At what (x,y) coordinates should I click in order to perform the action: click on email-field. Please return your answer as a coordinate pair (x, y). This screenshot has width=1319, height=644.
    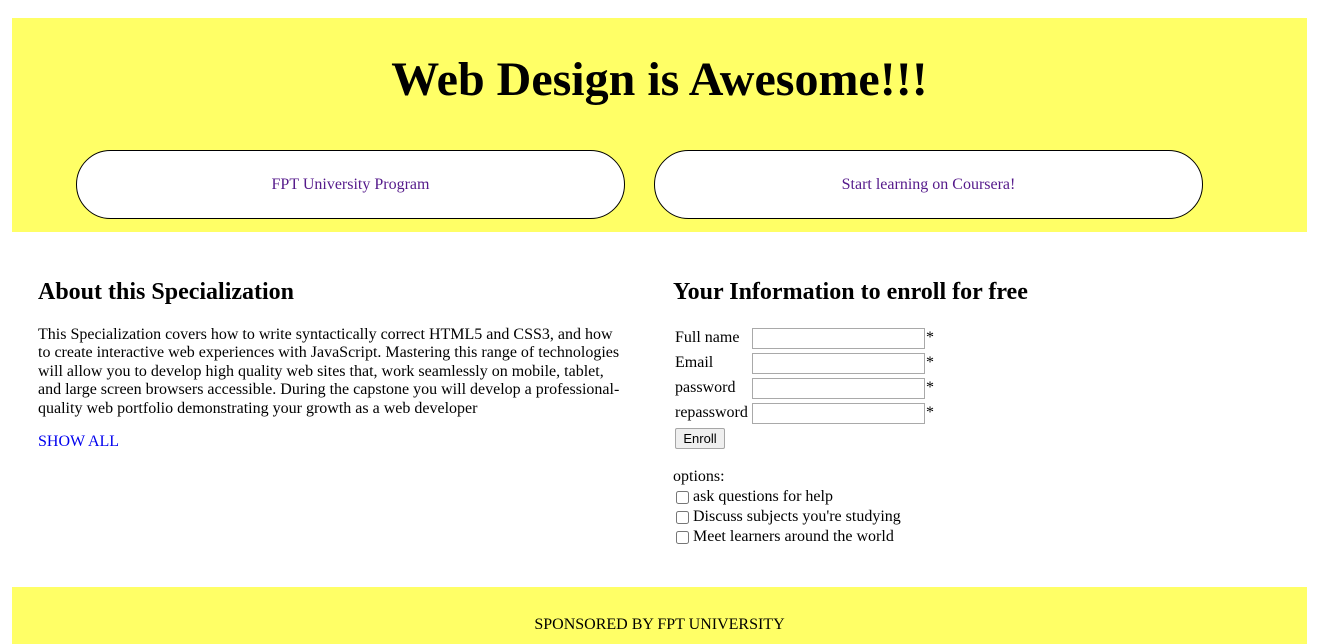
    Looking at the image, I should click on (838, 363).